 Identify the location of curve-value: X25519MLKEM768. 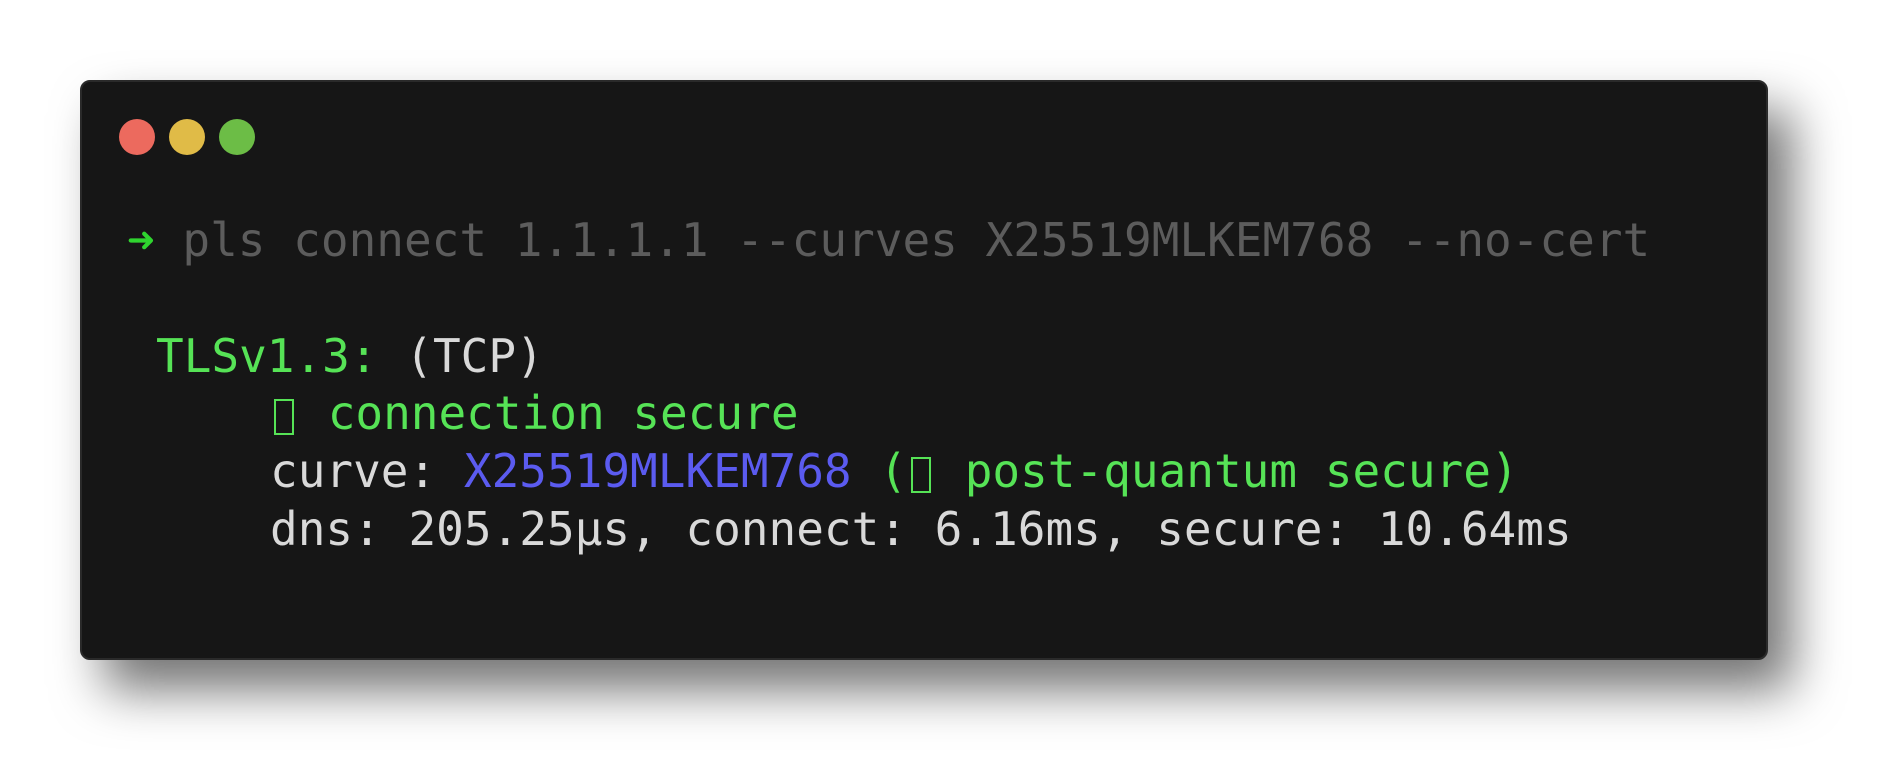
(657, 471).